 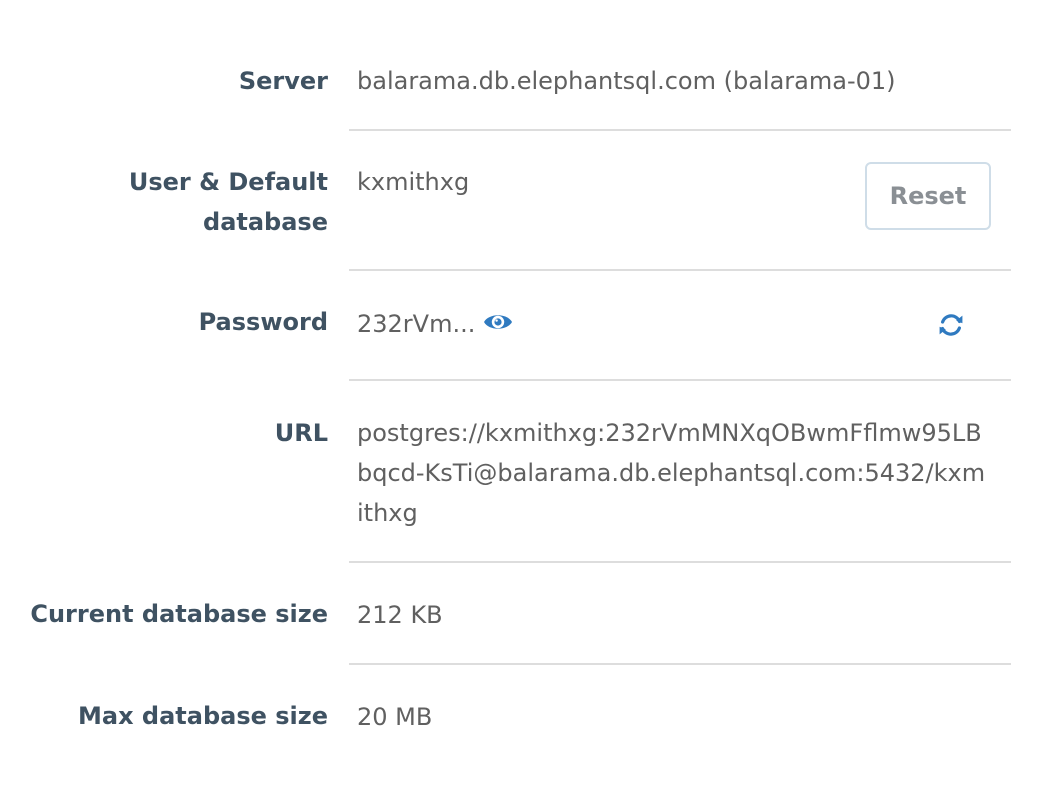 I want to click on current-size-label: Current database size, so click(x=179, y=614).